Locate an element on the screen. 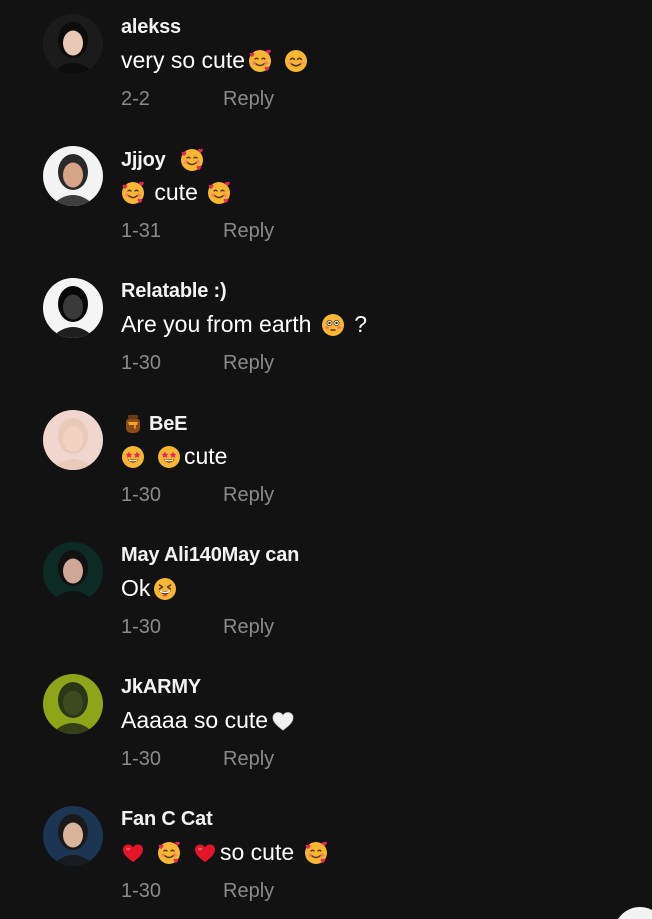 The height and width of the screenshot is (919, 652). comment-username: BeE is located at coordinates (154, 424).